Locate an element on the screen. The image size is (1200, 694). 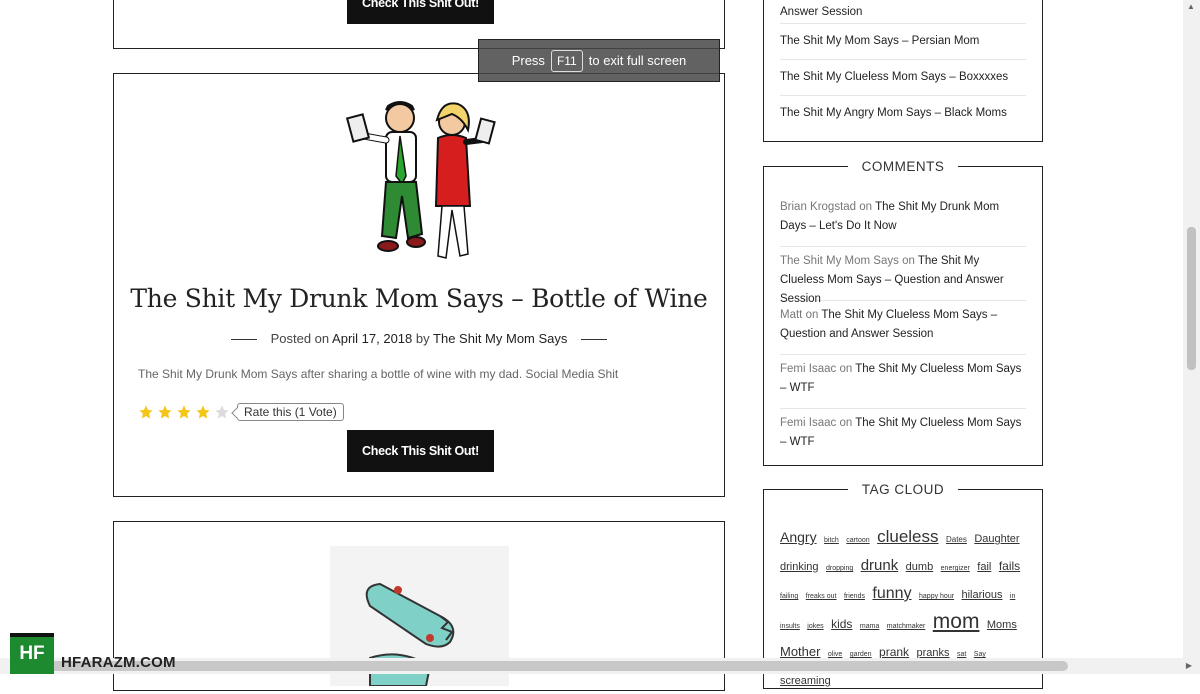
tag-link: funny is located at coordinates (891, 593).